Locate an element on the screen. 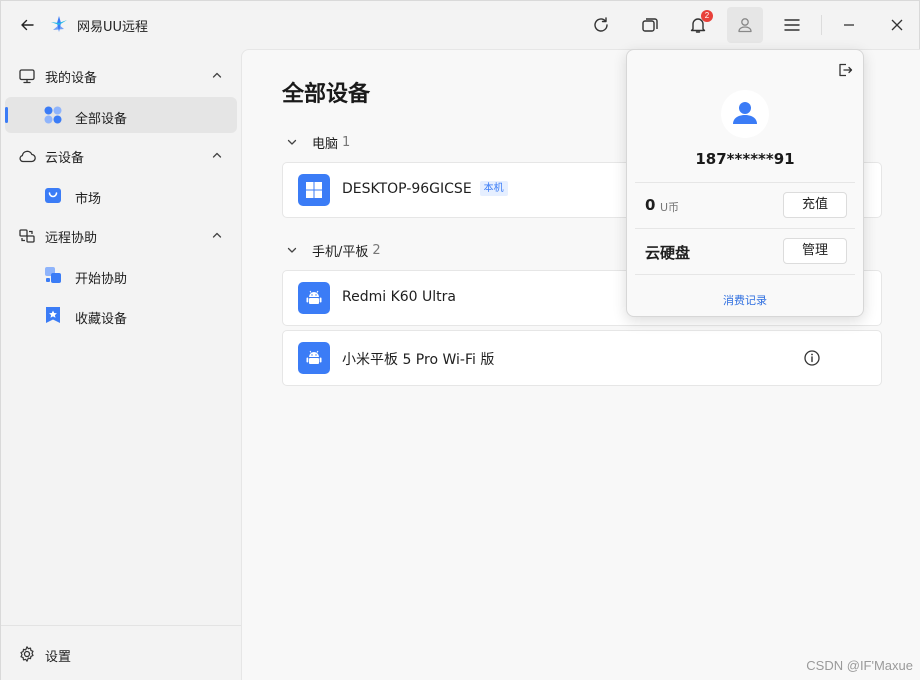 The image size is (920, 680). section-count: 2 is located at coordinates (376, 250).